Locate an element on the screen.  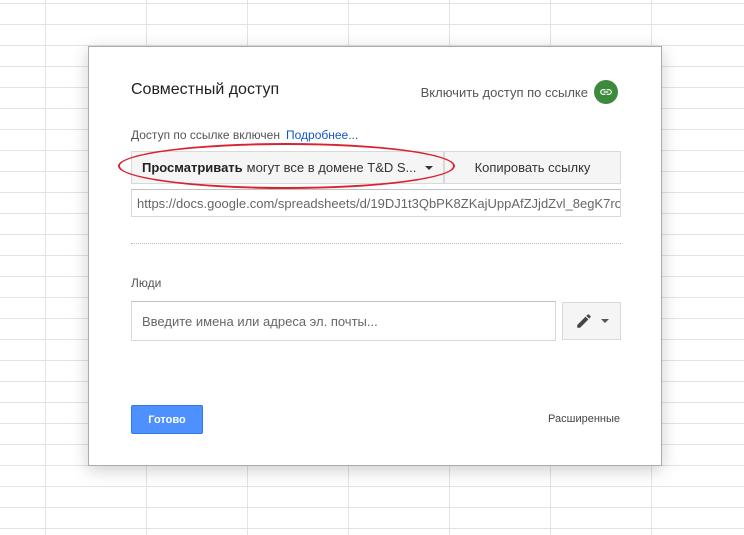
dotted-divider is located at coordinates (376, 243).